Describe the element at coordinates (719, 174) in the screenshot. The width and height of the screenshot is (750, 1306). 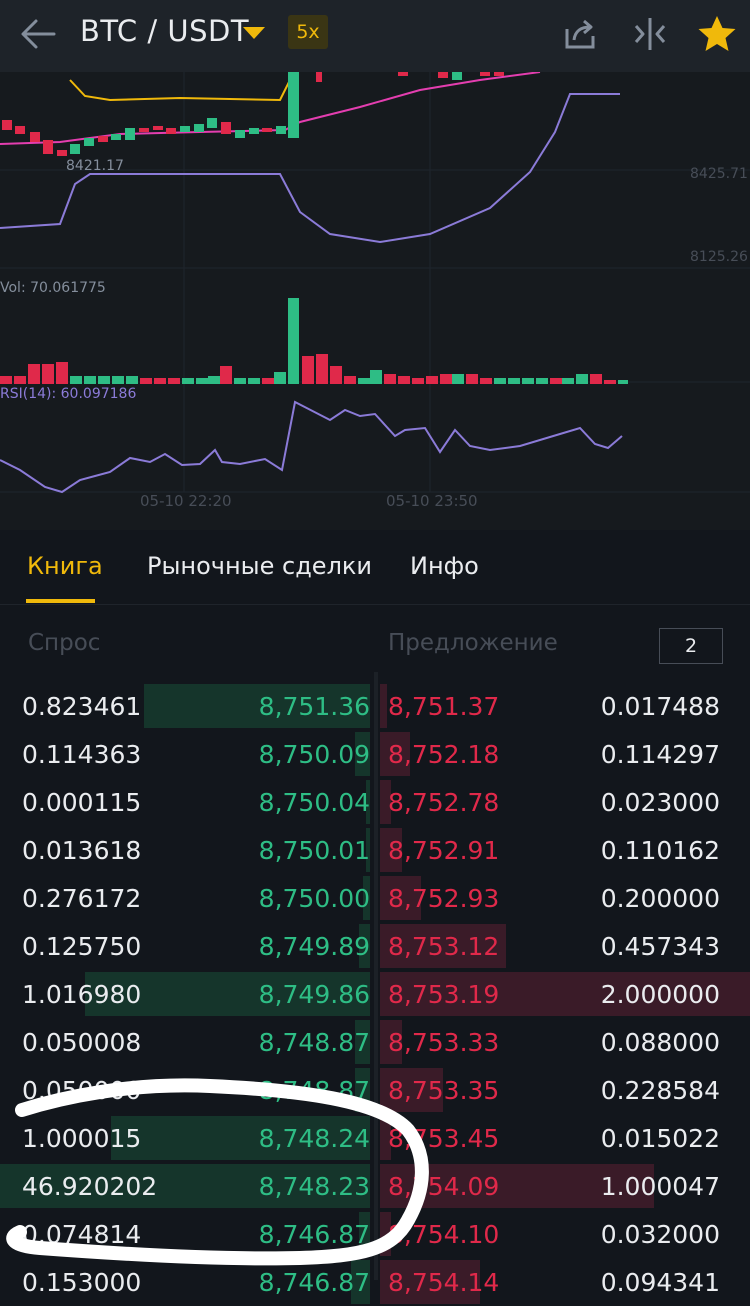
I see `chart-axis-price-label: 8425.71` at that location.